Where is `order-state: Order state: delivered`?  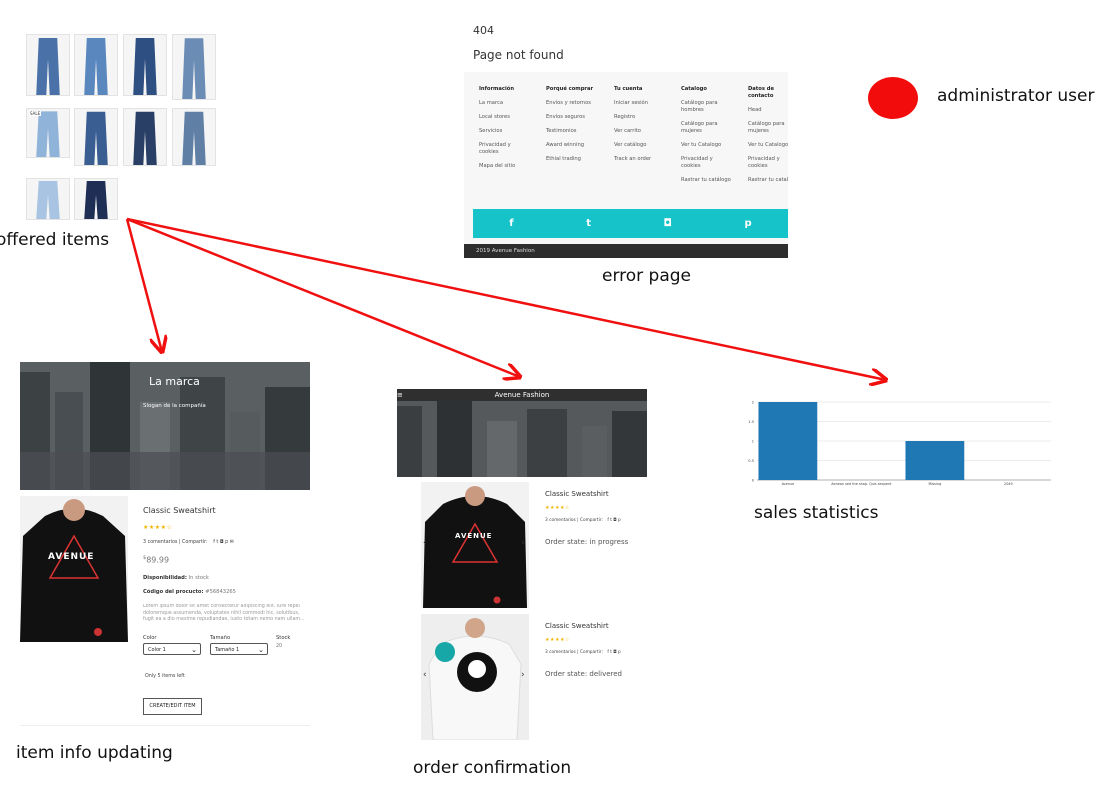
order-state: Order state: delivered is located at coordinates (583, 674).